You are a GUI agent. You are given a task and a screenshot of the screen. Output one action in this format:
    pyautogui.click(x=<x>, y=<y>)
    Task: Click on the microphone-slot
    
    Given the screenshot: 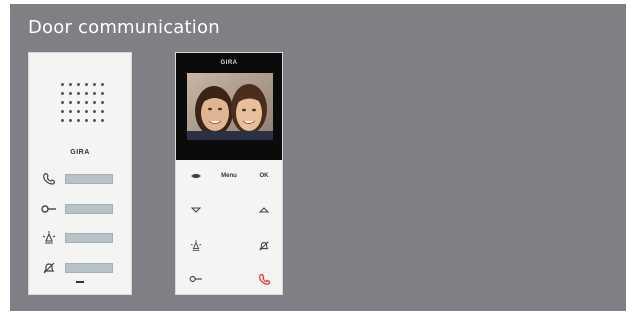 What is the action you would take?
    pyautogui.click(x=80, y=282)
    